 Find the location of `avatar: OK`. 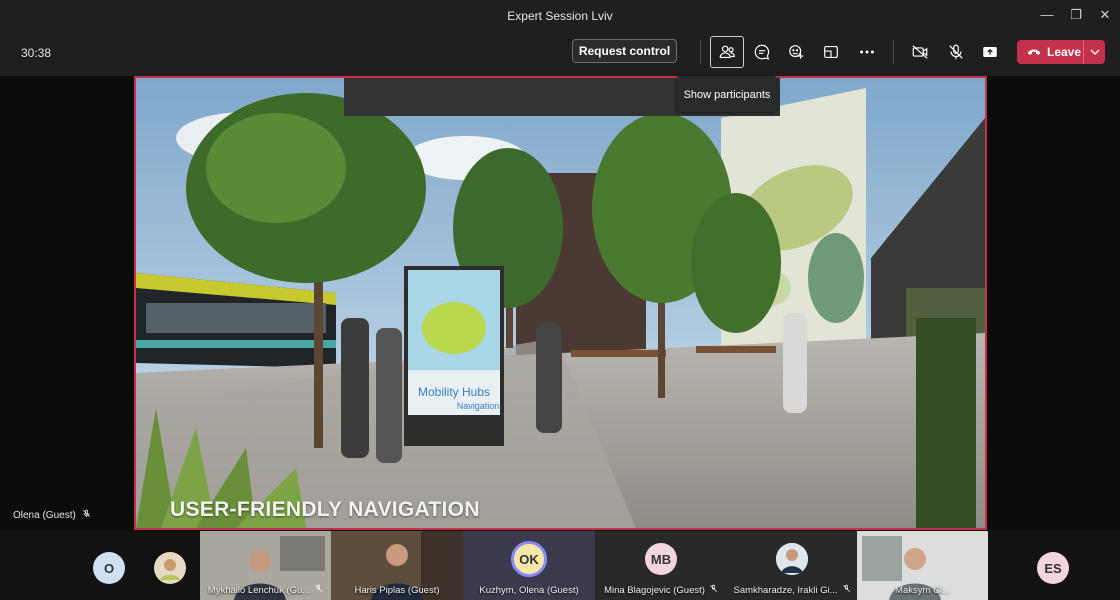

avatar: OK is located at coordinates (529, 559).